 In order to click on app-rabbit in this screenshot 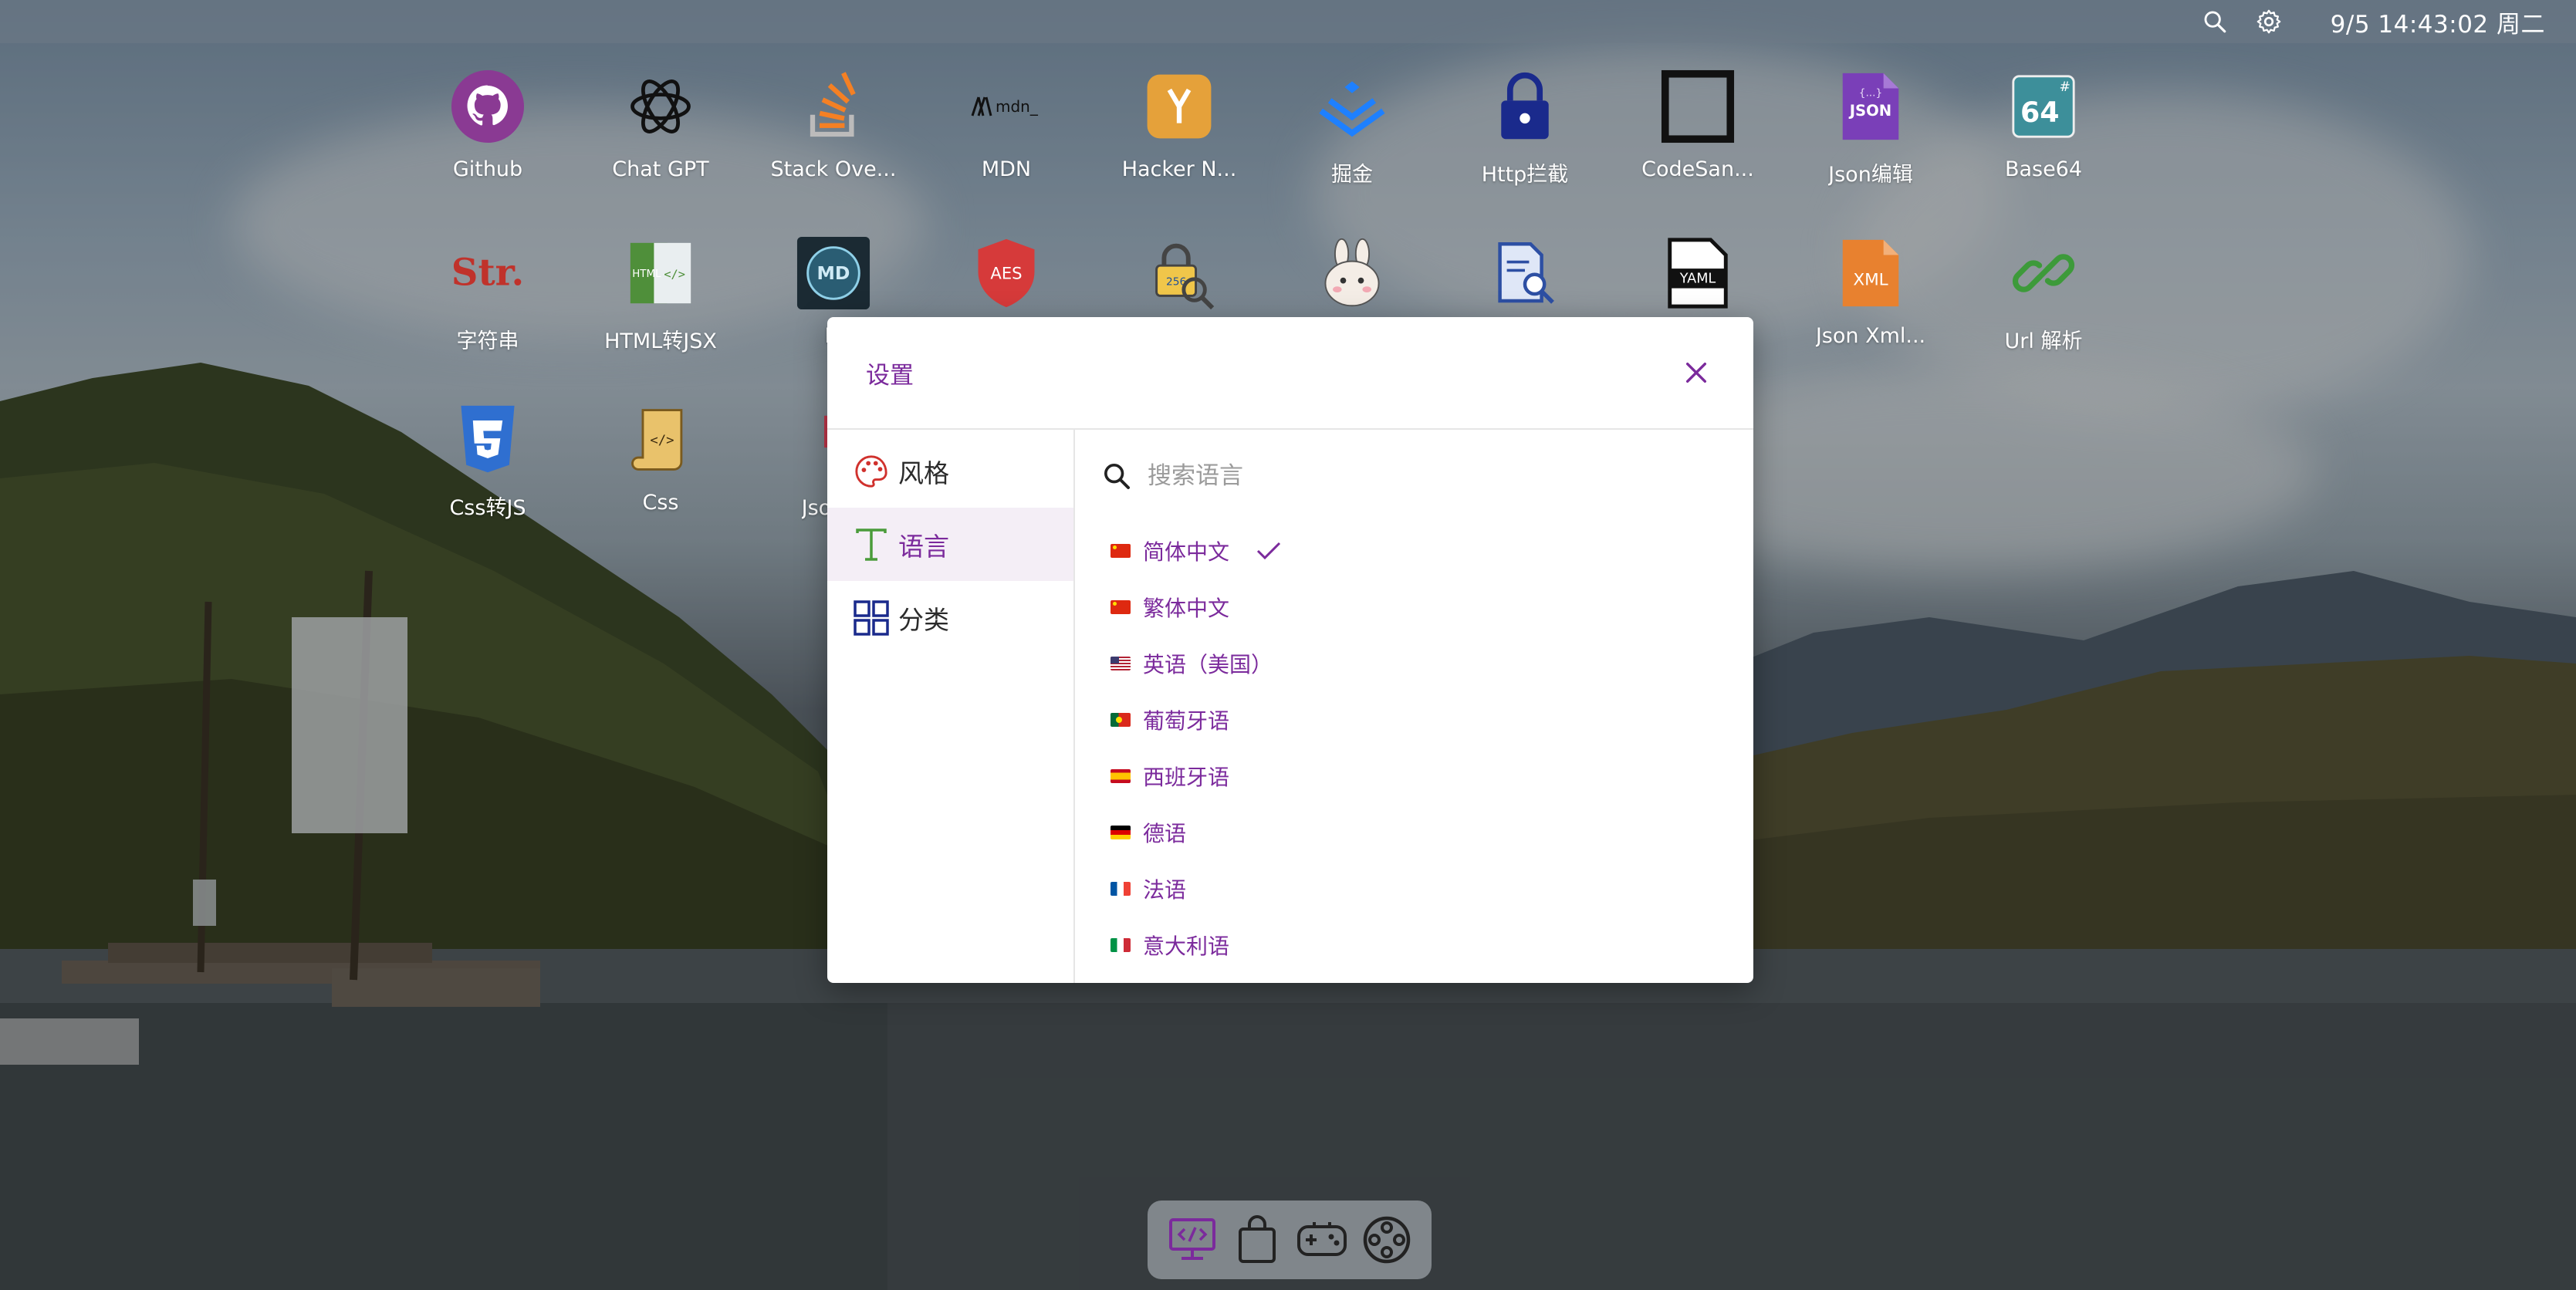, I will do `click(1352, 278)`.